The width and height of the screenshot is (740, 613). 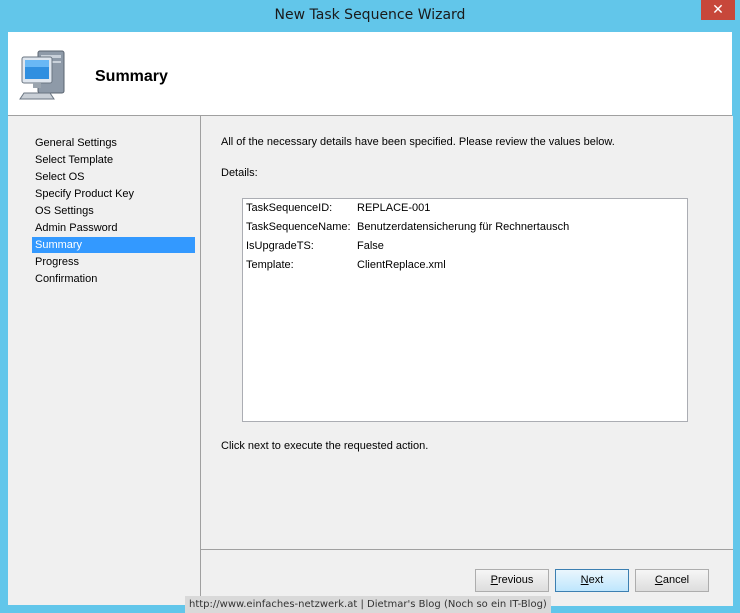 I want to click on close-icon: ✕, so click(x=718, y=10).